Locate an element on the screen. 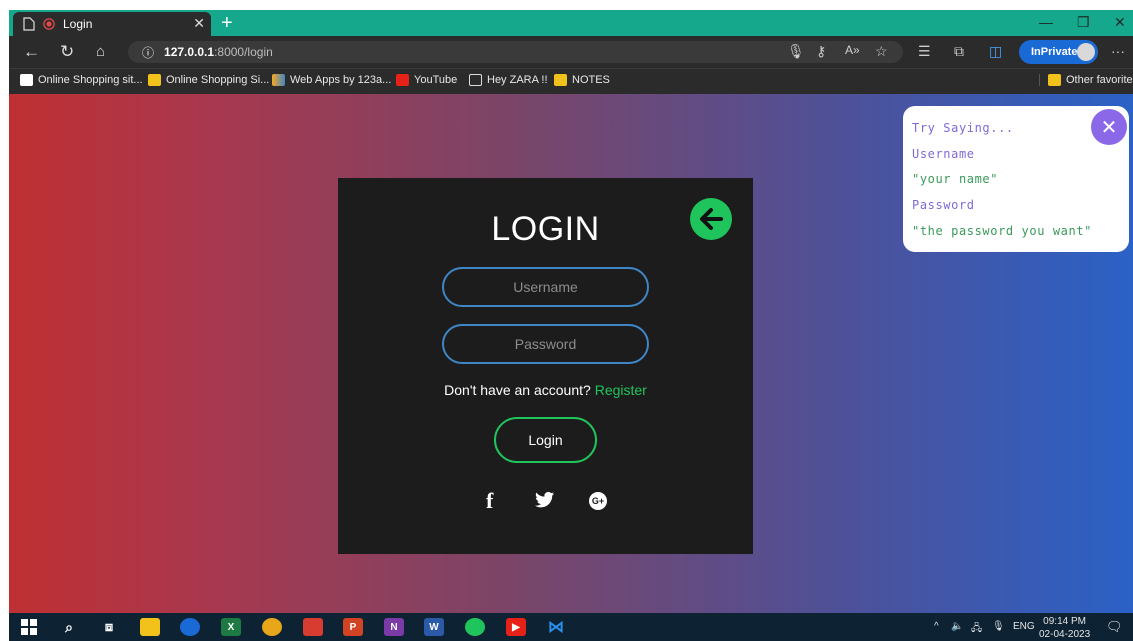 Image resolution: width=1133 pixels, height=641 pixels. favorite-item: Hey ZARA !! is located at coordinates (508, 80).